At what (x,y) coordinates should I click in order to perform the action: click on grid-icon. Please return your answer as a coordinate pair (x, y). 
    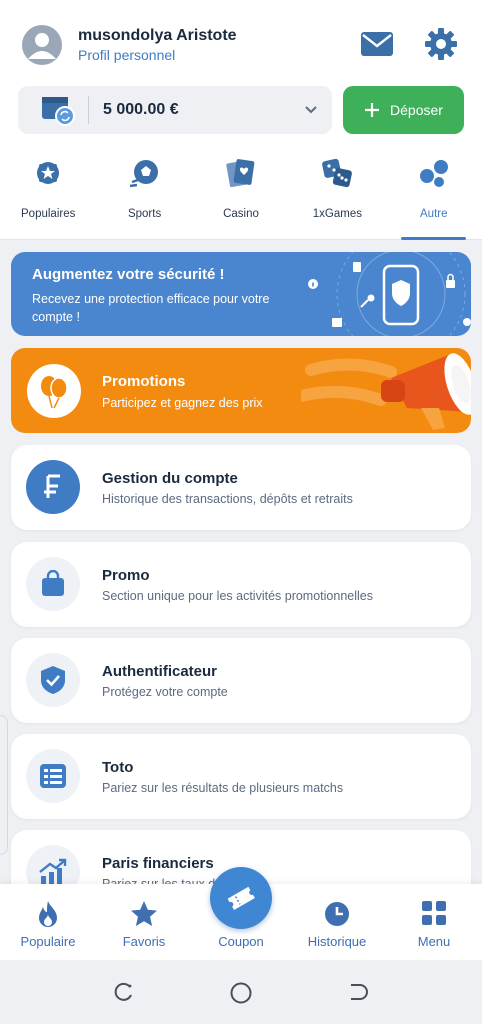
    Looking at the image, I should click on (434, 913).